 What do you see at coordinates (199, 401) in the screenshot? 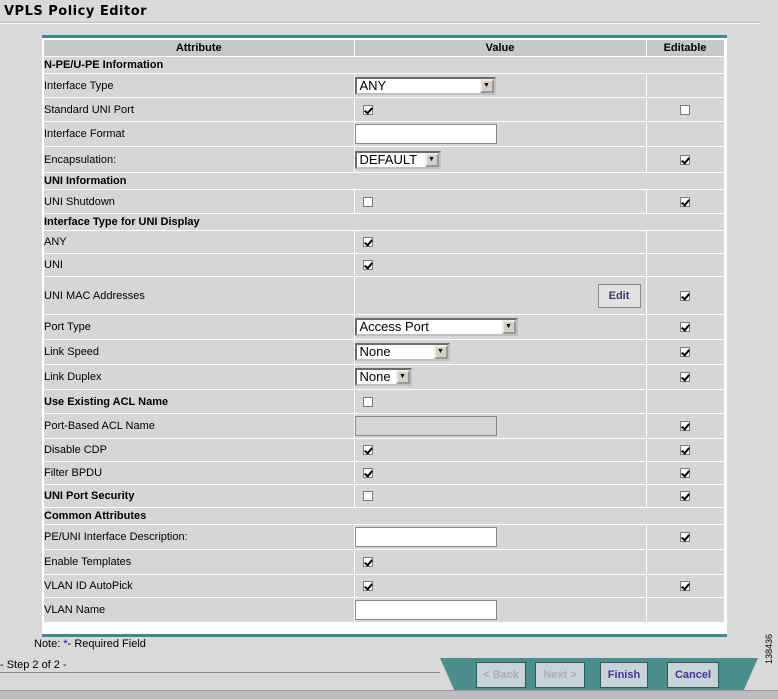
I see `attribute-label-use-existing-acl-name: Use Existing ACL Name` at bounding box center [199, 401].